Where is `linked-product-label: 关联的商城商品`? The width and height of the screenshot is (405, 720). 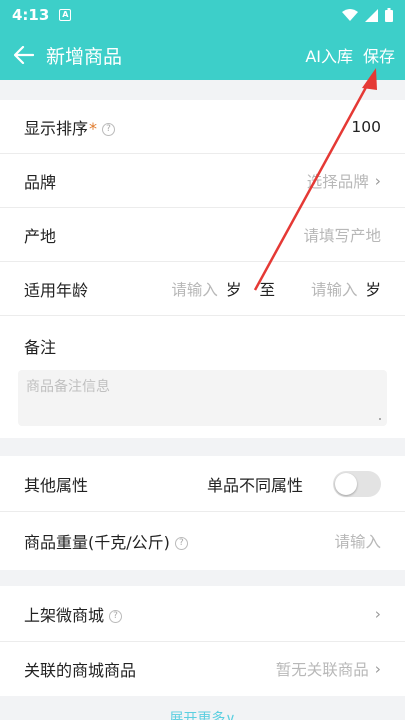
linked-product-label: 关联的商城商品 is located at coordinates (80, 670).